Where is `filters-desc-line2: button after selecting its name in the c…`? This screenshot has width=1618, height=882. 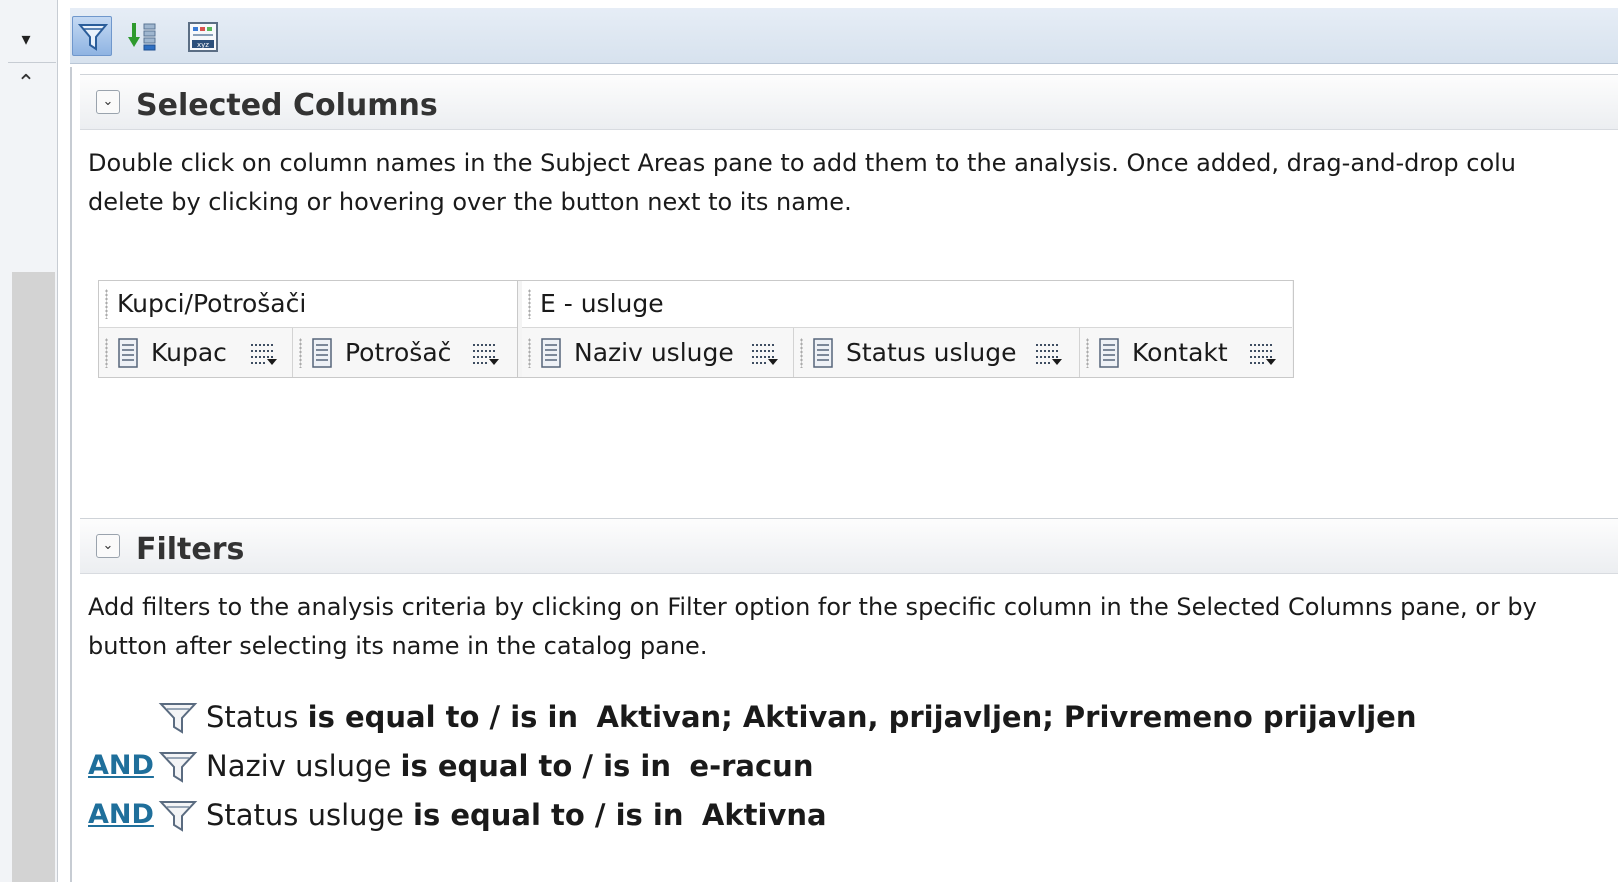
filters-desc-line2: button after selecting its name in the c… is located at coordinates (398, 646).